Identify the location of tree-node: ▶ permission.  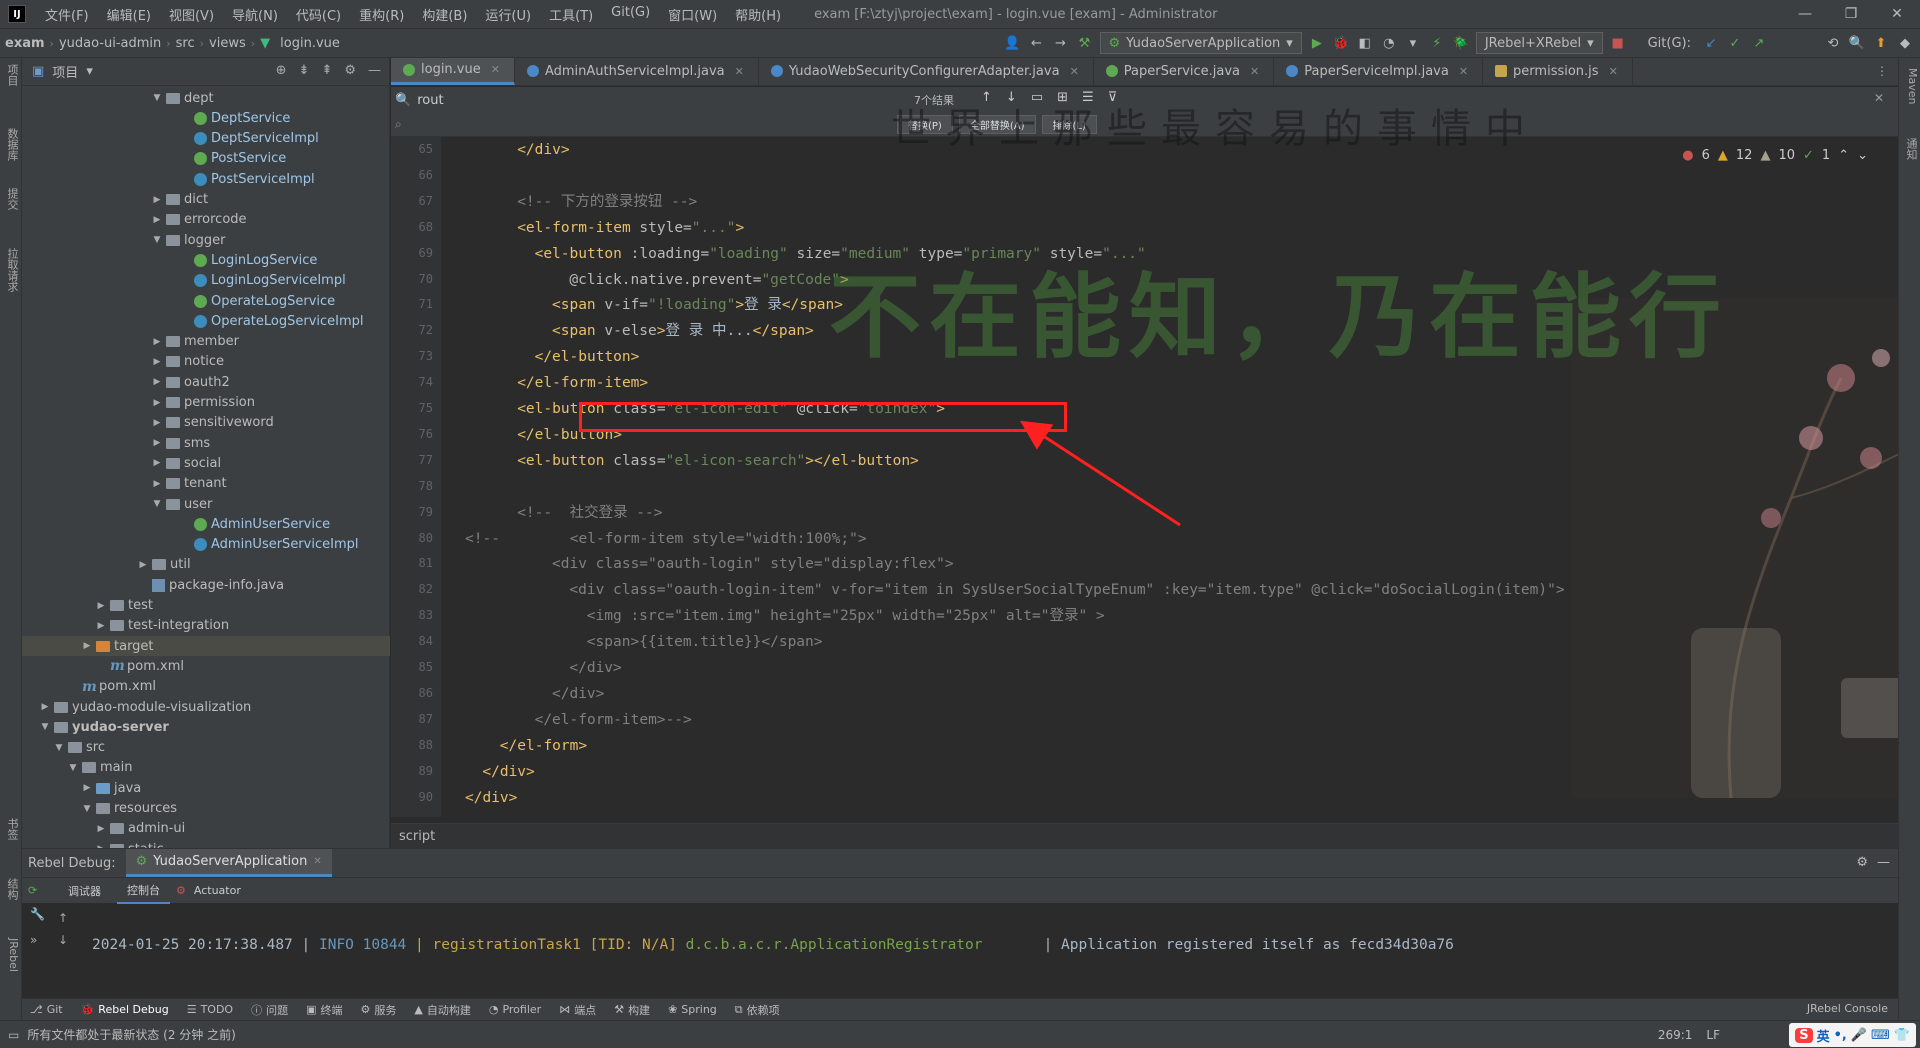
(138, 403).